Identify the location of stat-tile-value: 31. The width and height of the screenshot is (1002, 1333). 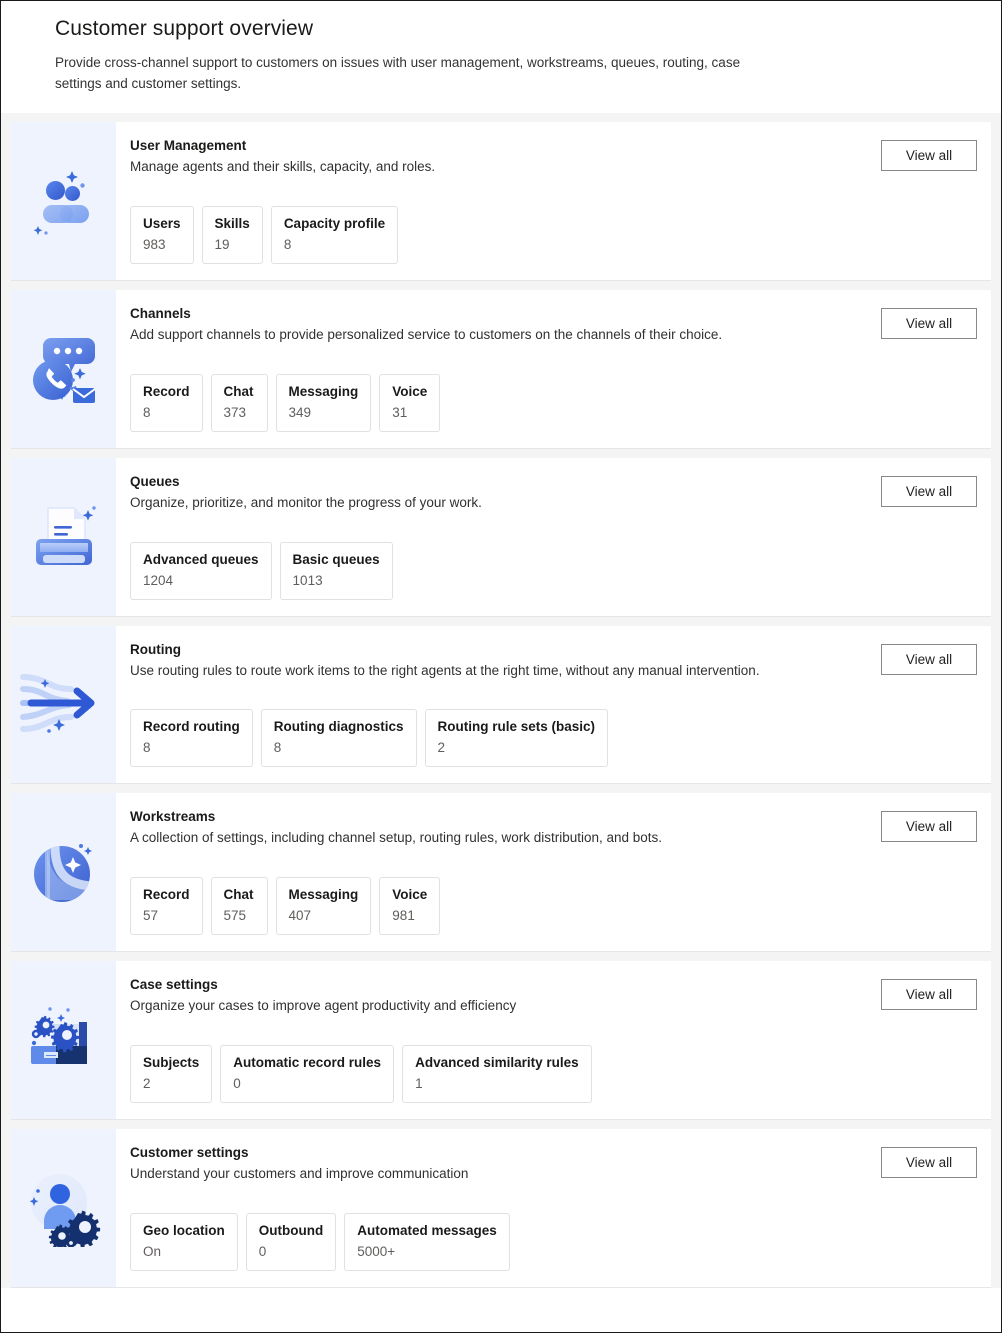
(400, 412).